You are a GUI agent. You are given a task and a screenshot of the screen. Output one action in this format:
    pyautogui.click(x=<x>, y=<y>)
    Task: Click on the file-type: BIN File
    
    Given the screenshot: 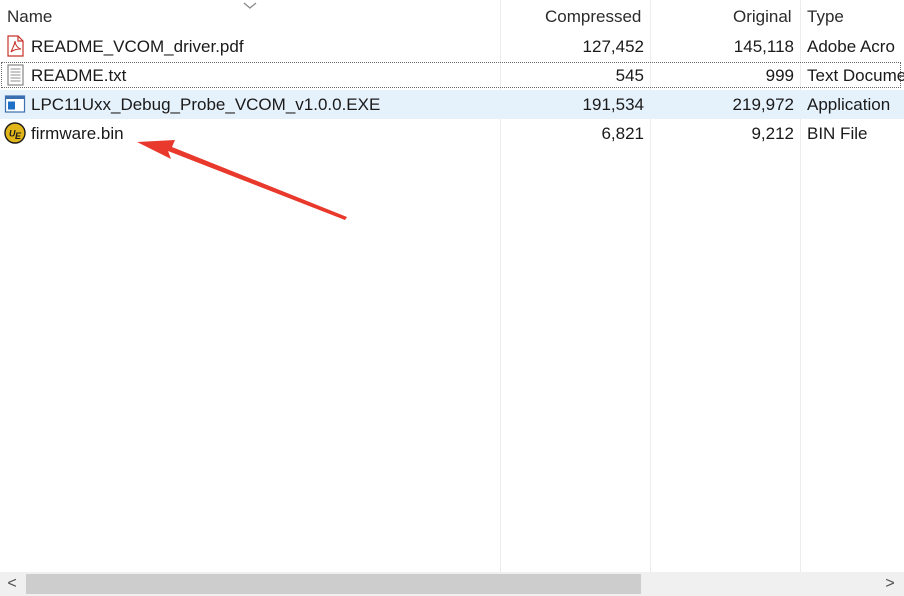 What is the action you would take?
    pyautogui.click(x=837, y=133)
    